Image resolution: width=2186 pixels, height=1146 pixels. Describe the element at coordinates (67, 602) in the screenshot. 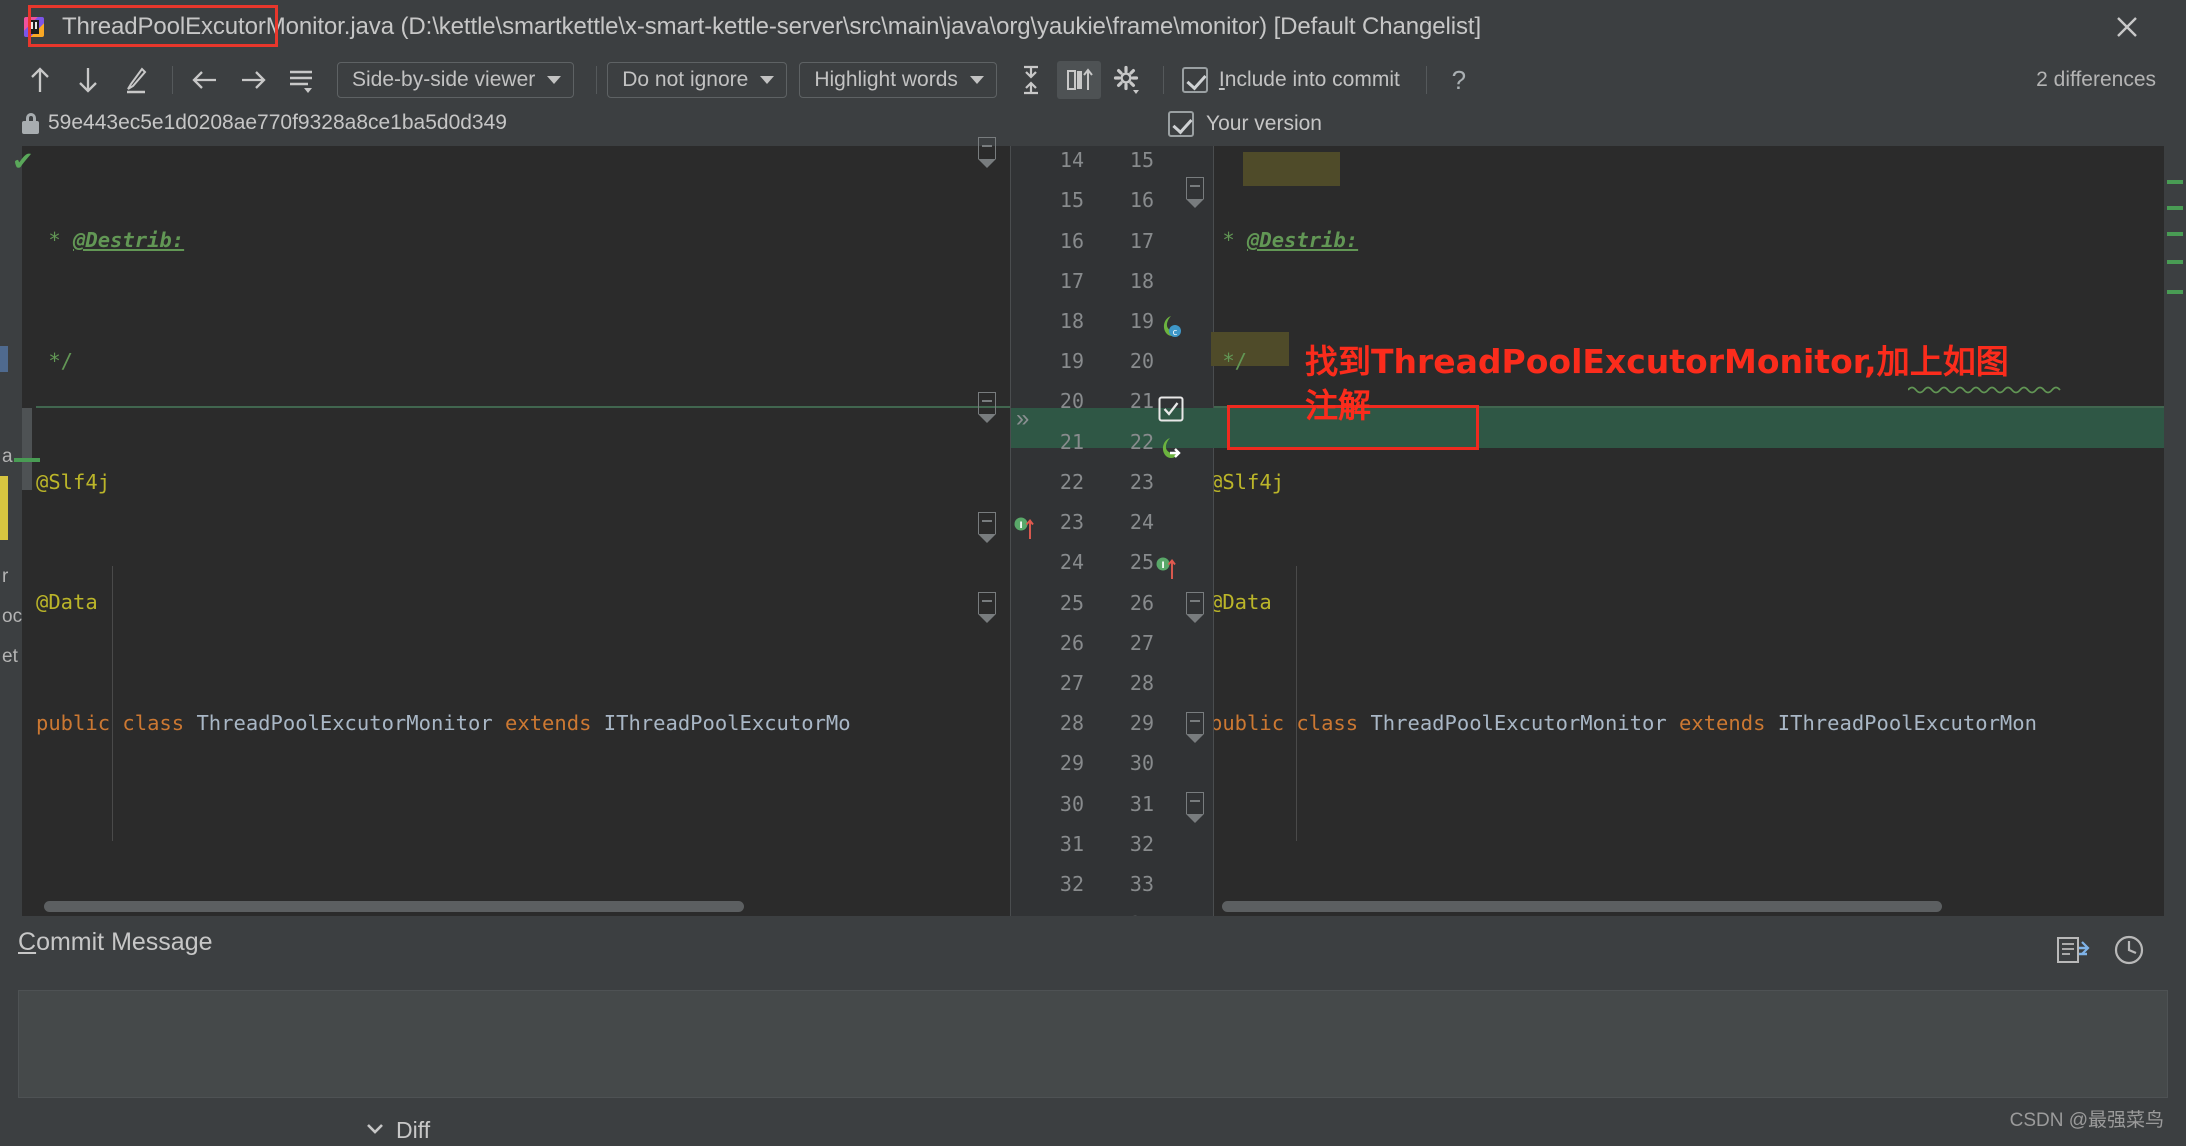

I see `code-line: @Data` at that location.